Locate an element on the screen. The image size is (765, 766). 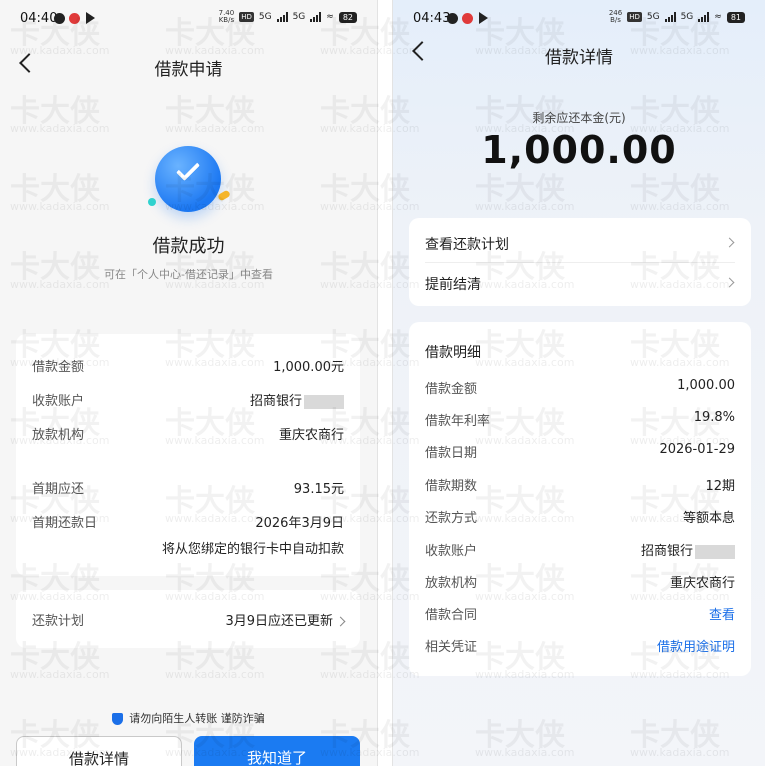
detail-key: 相关凭证 is located at coordinates (451, 647).